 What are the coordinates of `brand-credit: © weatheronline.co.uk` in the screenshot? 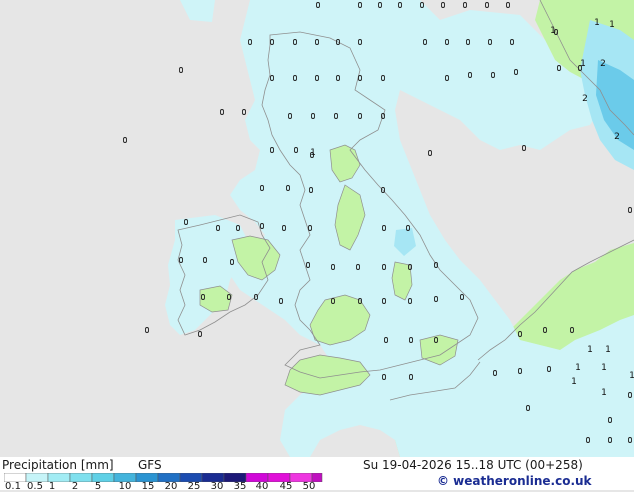 It's located at (514, 481).